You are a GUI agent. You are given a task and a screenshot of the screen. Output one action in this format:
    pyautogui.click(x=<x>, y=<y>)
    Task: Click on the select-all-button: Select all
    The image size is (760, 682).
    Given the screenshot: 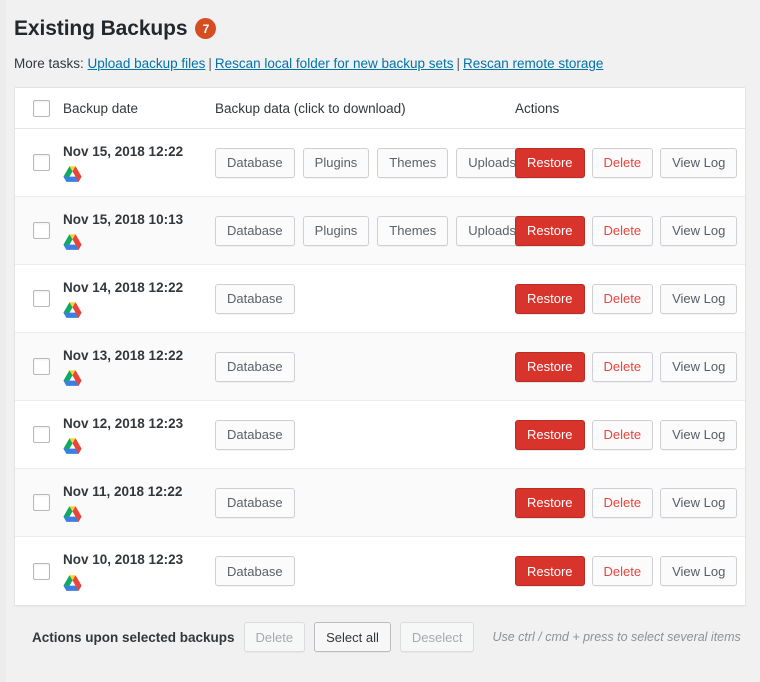 What is the action you would take?
    pyautogui.click(x=352, y=637)
    